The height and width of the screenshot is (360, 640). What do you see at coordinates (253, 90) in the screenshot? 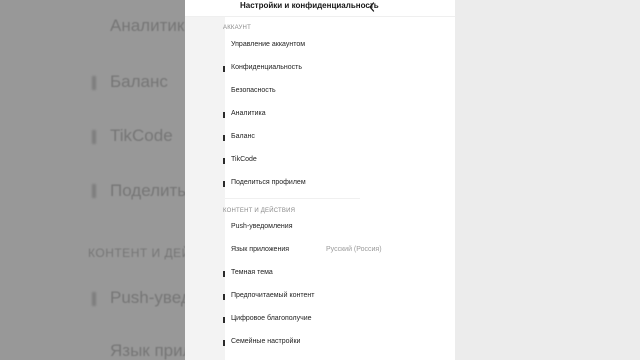
I see `row-label: Безопасность` at bounding box center [253, 90].